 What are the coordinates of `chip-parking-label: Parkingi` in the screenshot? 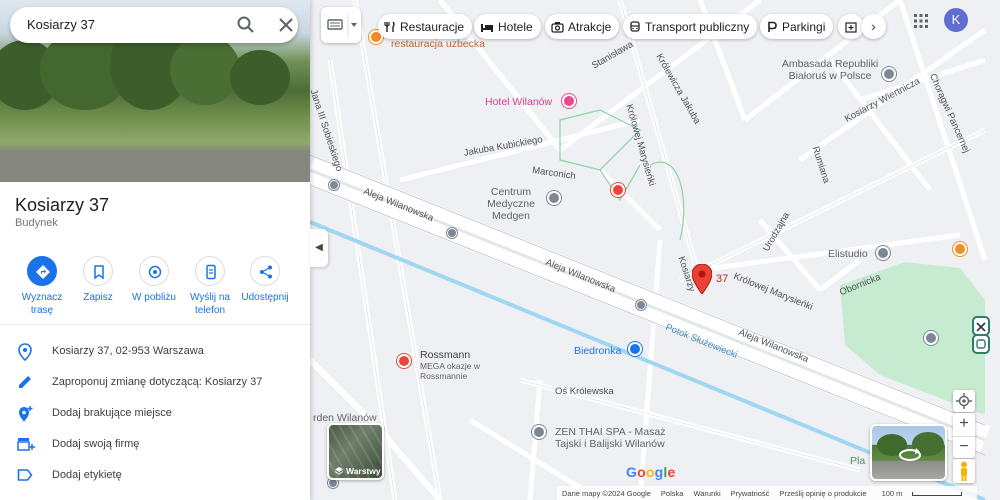 It's located at (804, 26).